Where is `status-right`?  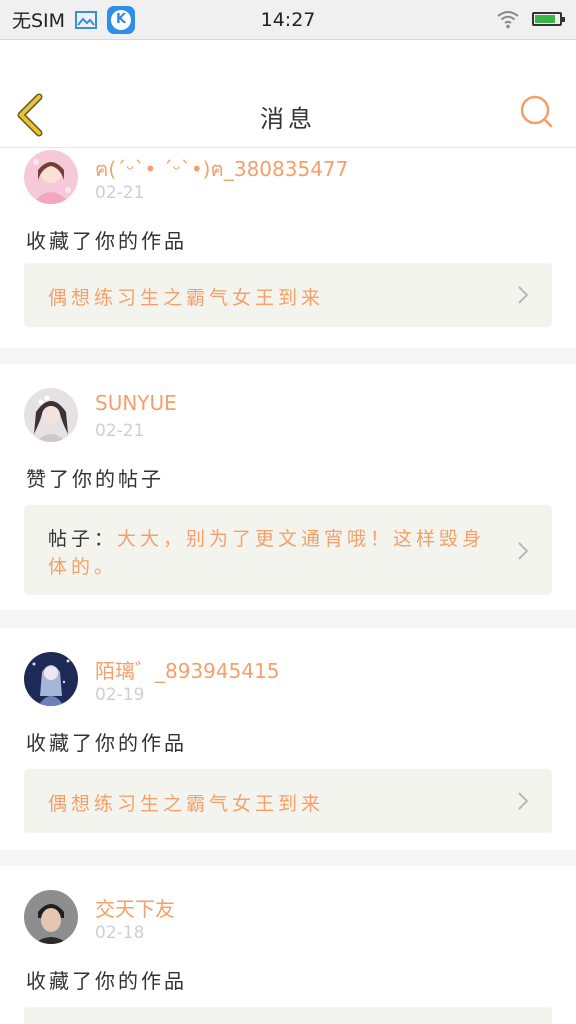 status-right is located at coordinates (530, 19).